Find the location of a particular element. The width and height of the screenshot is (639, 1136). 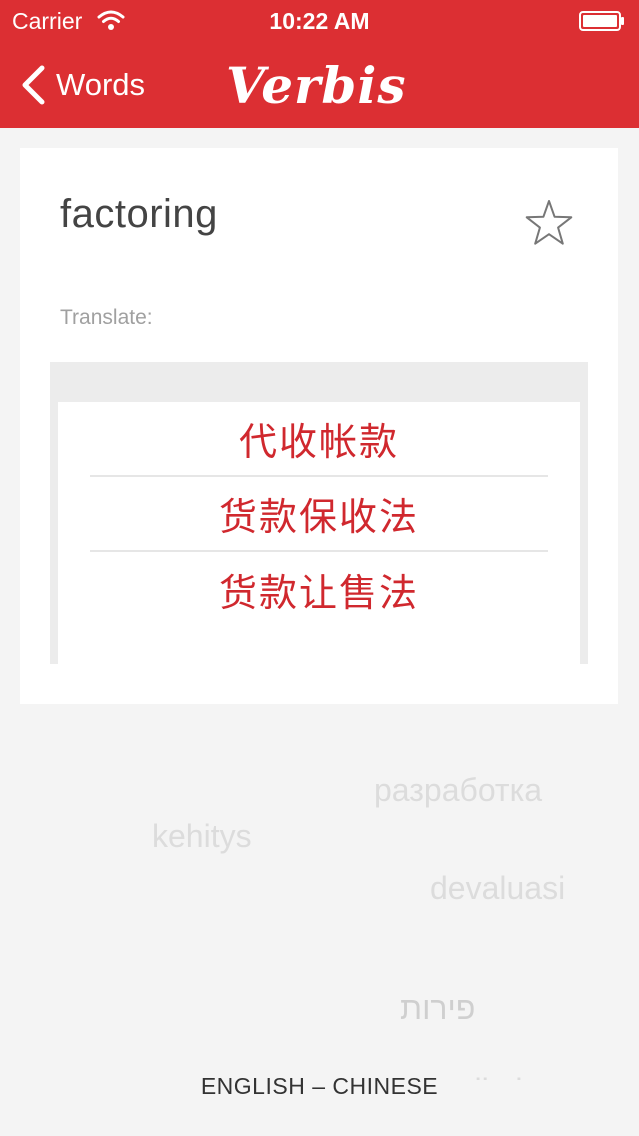

word-title: factoring is located at coordinates (139, 214).